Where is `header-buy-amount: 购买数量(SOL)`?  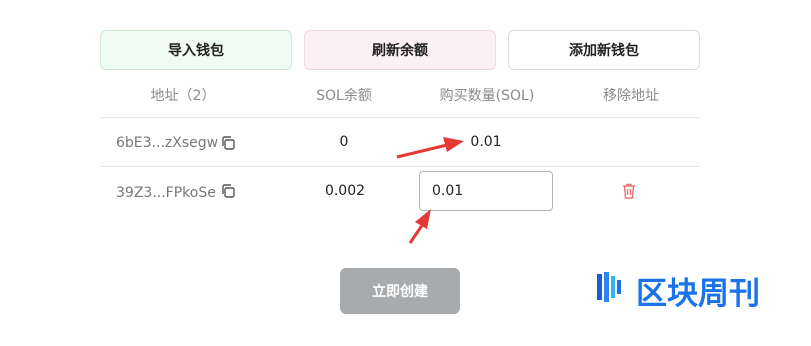 header-buy-amount: 购买数量(SOL) is located at coordinates (487, 96).